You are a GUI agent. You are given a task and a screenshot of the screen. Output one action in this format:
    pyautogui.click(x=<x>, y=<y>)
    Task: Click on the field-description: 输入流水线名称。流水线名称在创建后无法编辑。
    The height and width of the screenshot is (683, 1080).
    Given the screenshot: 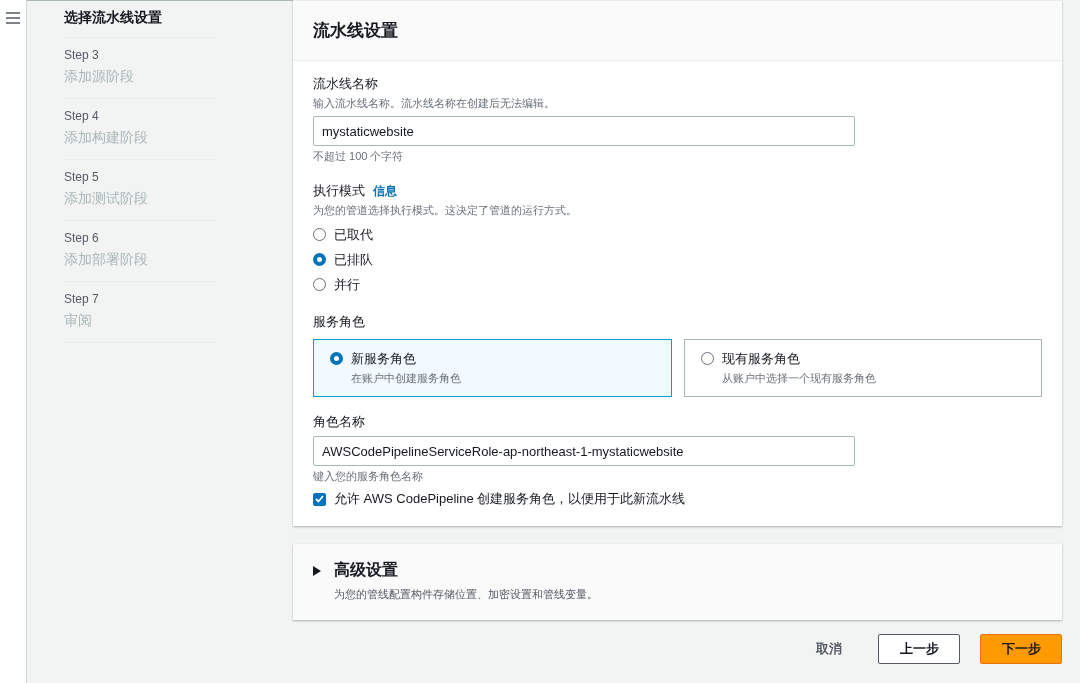 What is the action you would take?
    pyautogui.click(x=434, y=103)
    